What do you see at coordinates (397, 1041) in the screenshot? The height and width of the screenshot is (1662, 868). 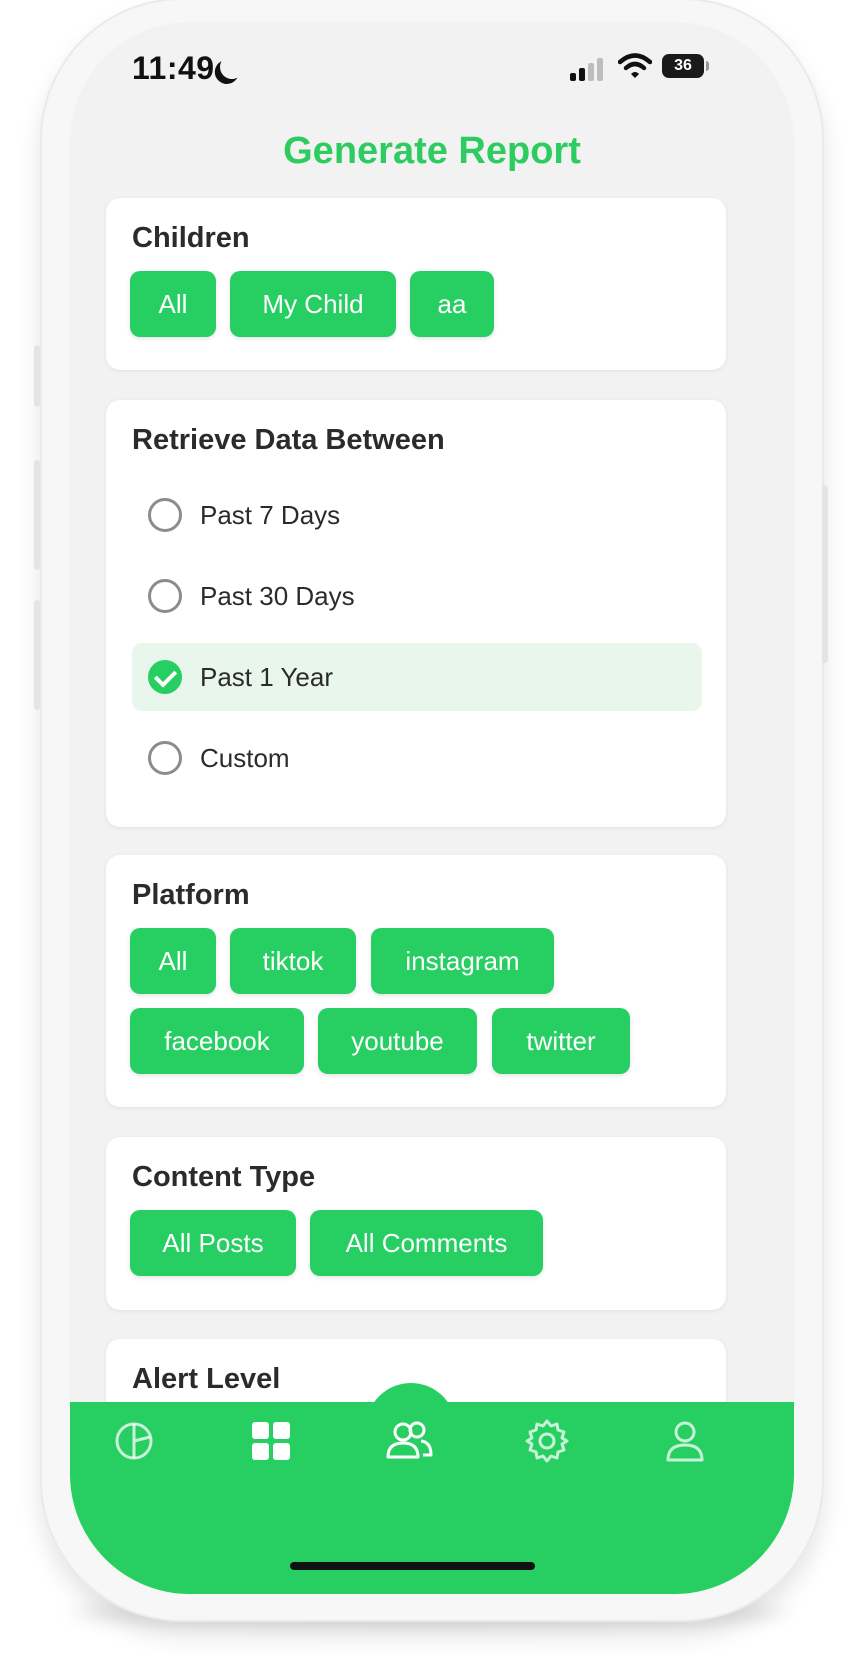 I see `platform-chip-youtube: youtube` at bounding box center [397, 1041].